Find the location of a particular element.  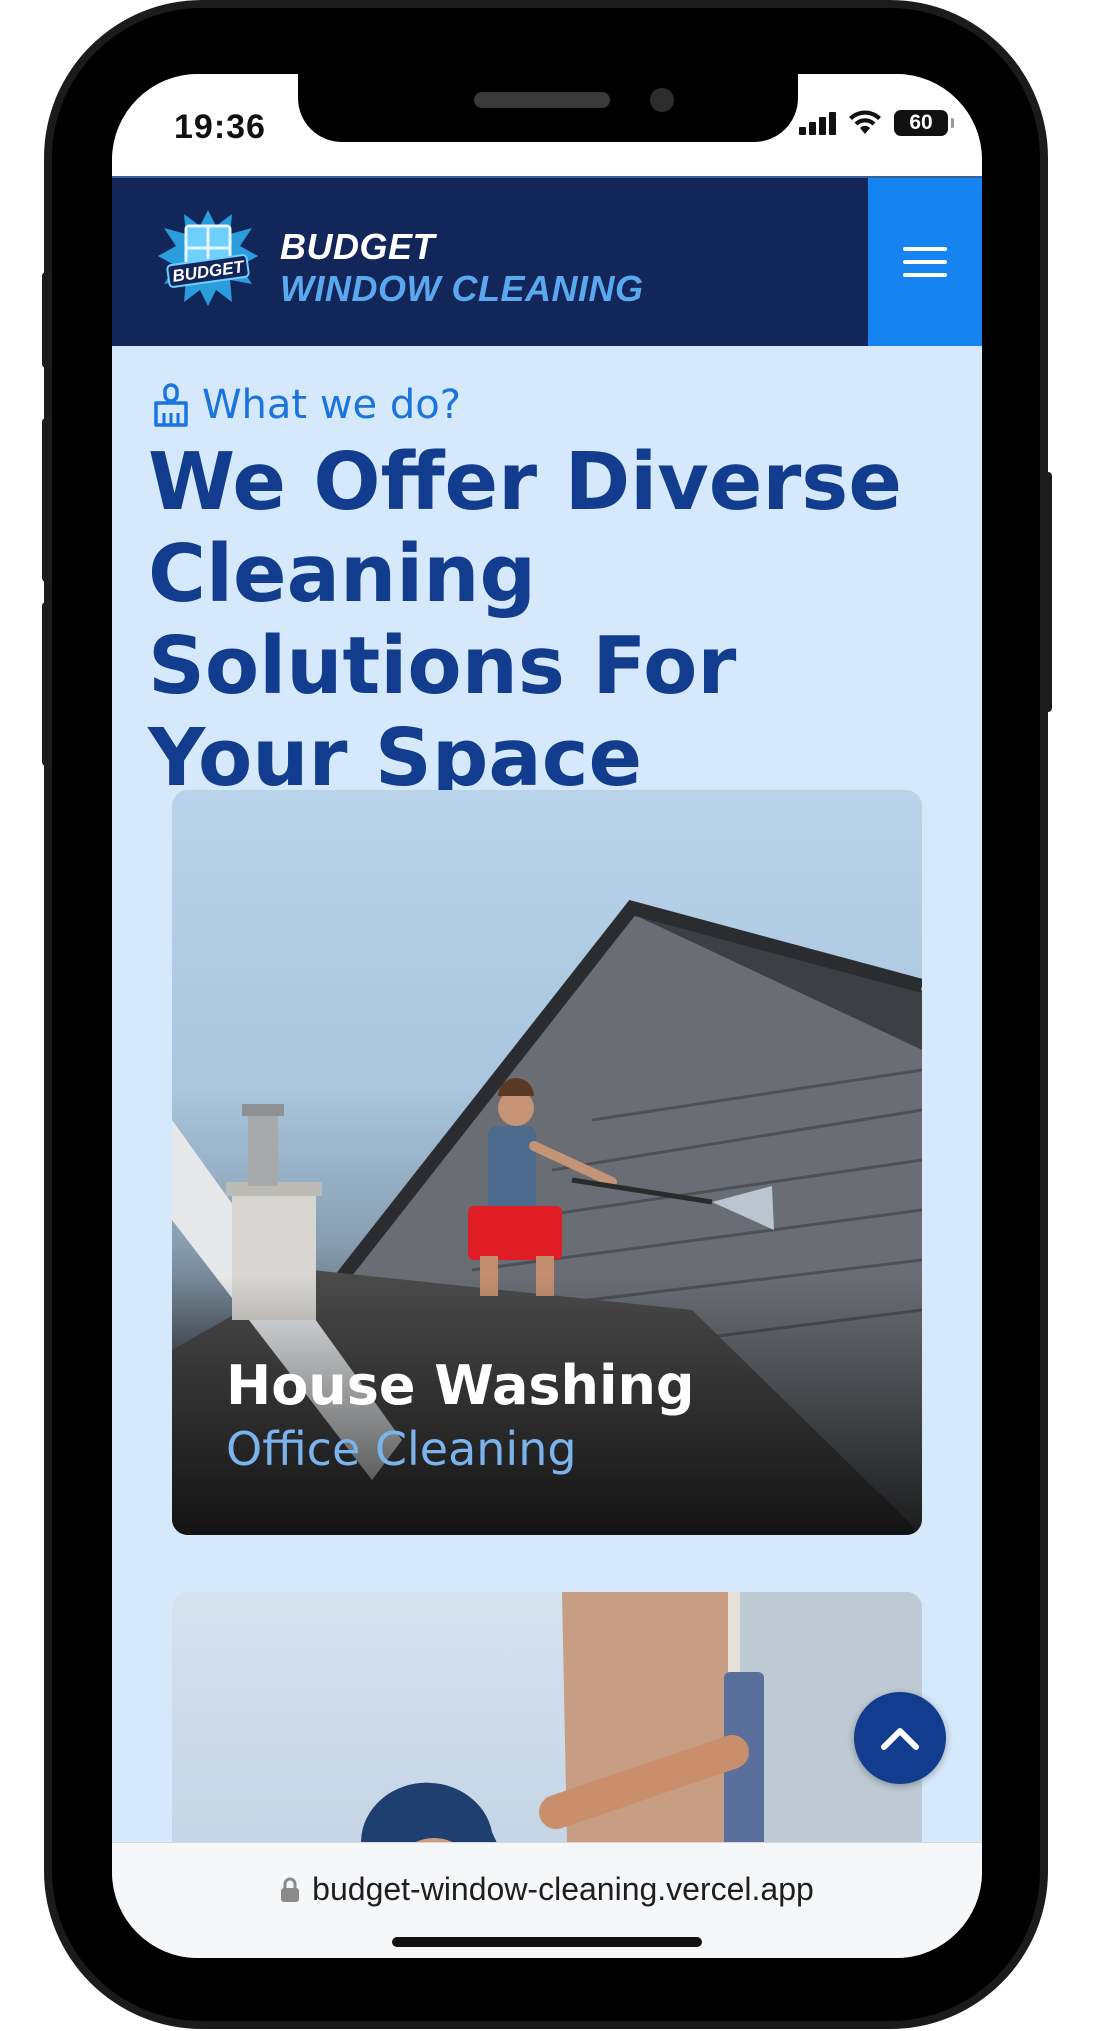

brand-name: BUDGET is located at coordinates (357, 247).